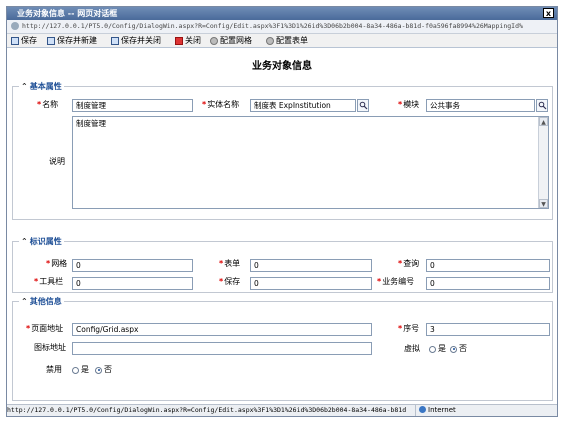 Image resolution: width=566 pixels, height=423 pixels. I want to click on desc-label: 说明, so click(57, 161).